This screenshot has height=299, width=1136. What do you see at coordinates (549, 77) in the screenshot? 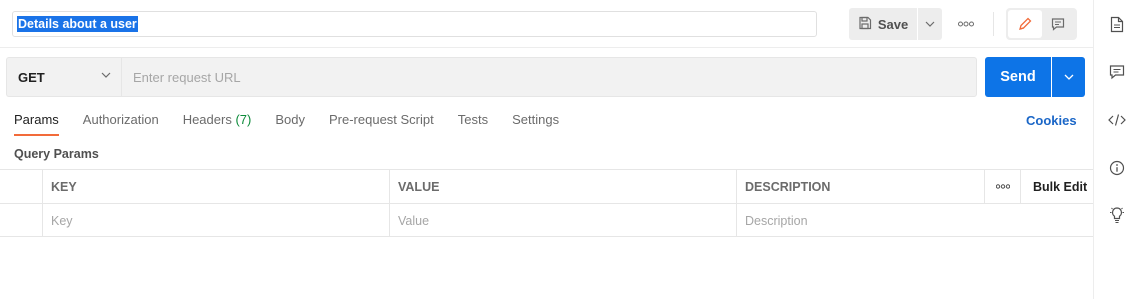
I see `url-input: Enter request URL` at bounding box center [549, 77].